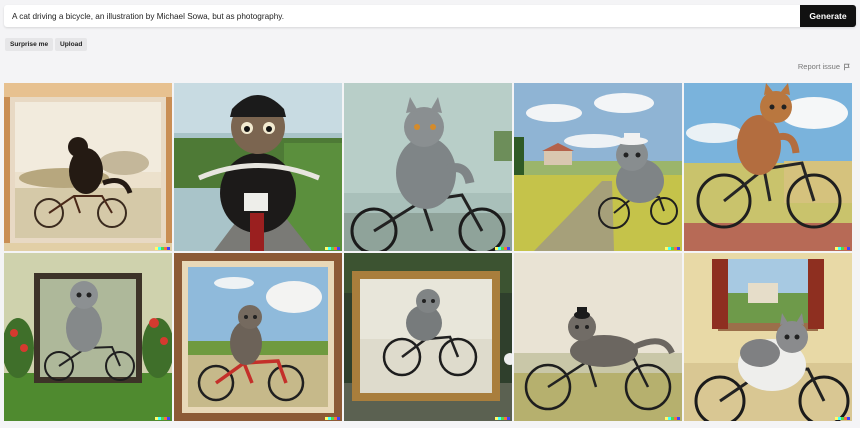 Image resolution: width=860 pixels, height=428 pixels. What do you see at coordinates (71, 44) in the screenshot?
I see `upload-button: Upload` at bounding box center [71, 44].